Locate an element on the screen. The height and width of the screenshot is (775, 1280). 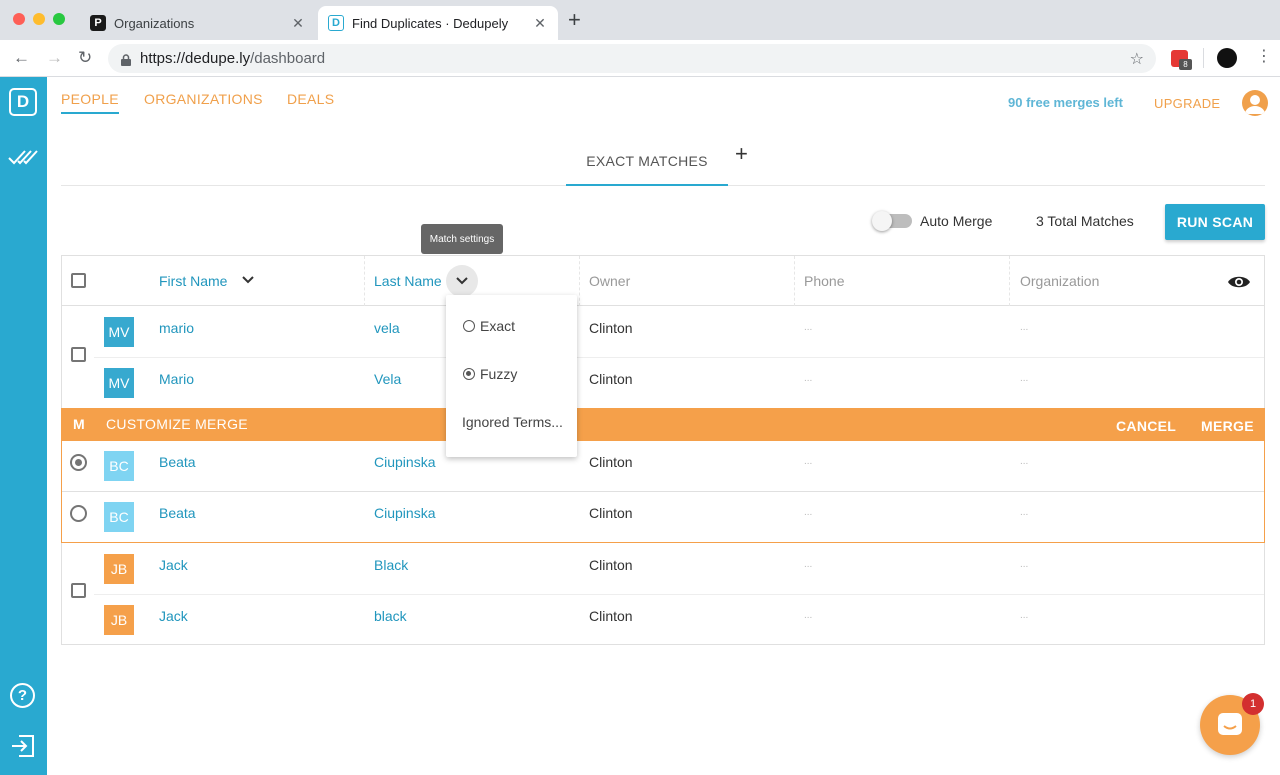
cancel-merge-button: CANCEL is located at coordinates (1146, 426).